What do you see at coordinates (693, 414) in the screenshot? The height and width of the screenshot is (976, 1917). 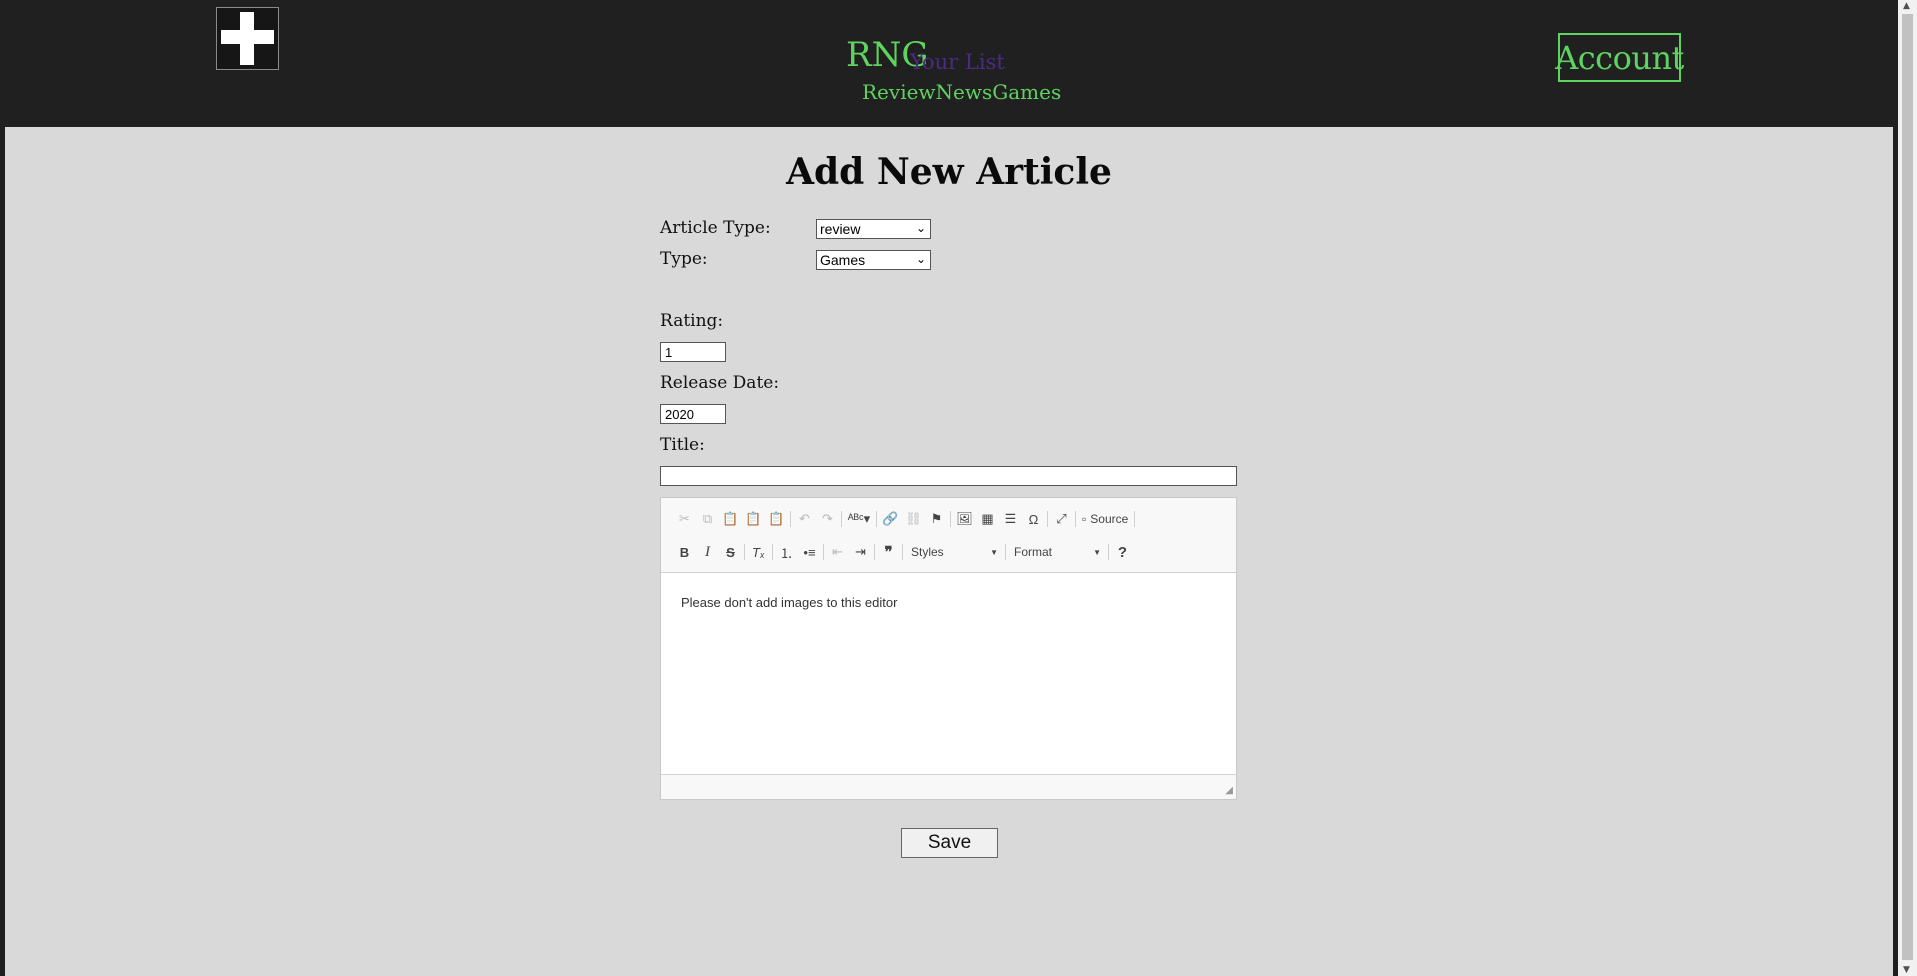 I see `release-date-input: 2020` at bounding box center [693, 414].